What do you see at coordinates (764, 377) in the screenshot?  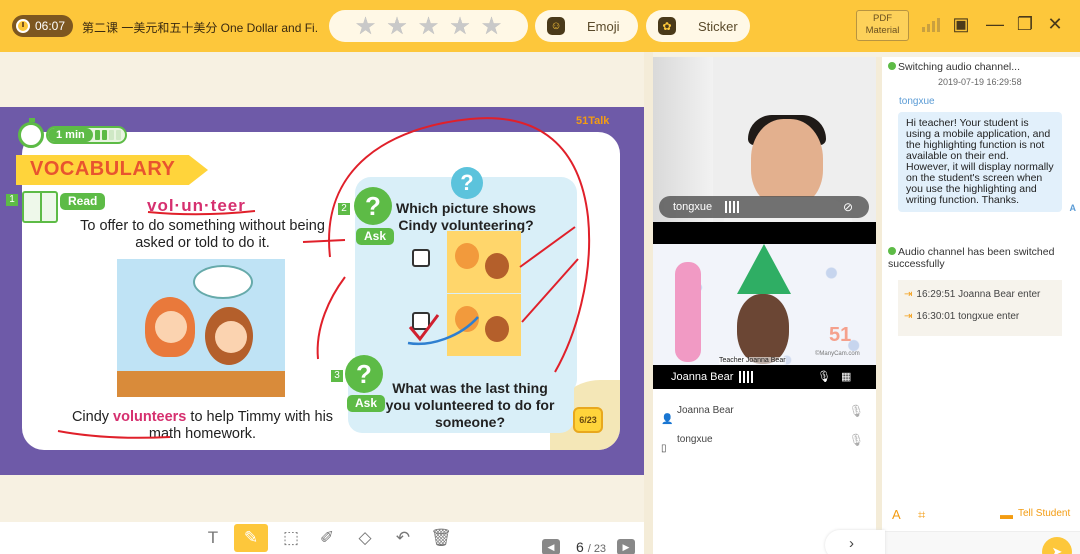 I see `teacher-video-bar: Joanna Bear 🎙 ▦` at bounding box center [764, 377].